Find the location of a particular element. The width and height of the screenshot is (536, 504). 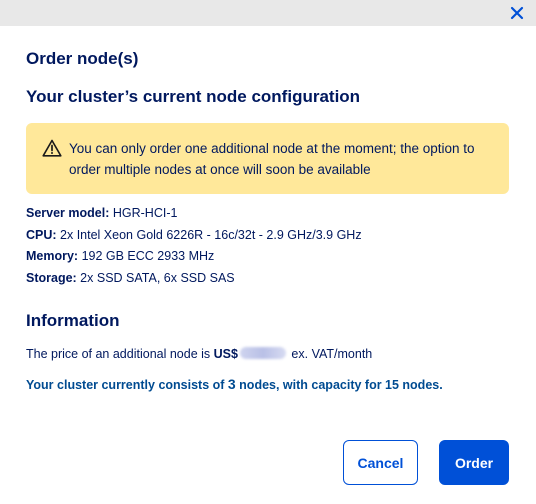

capacity-prefix: Your cluster currently consists of is located at coordinates (127, 385).